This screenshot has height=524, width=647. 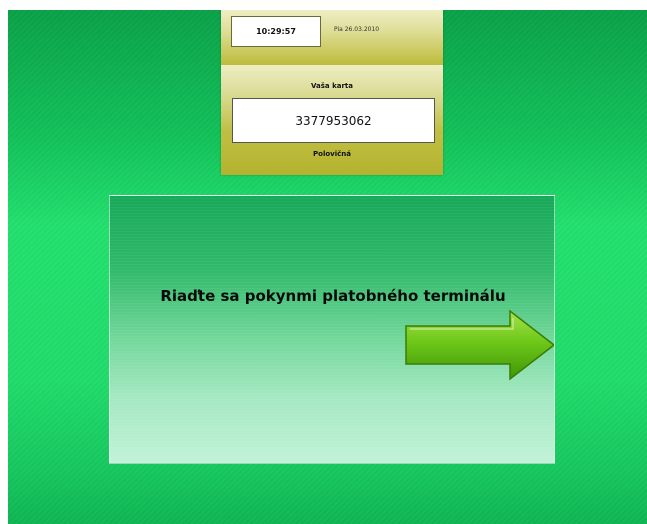 What do you see at coordinates (357, 29) in the screenshot?
I see `clock-date: Pia 26.03.2010` at bounding box center [357, 29].